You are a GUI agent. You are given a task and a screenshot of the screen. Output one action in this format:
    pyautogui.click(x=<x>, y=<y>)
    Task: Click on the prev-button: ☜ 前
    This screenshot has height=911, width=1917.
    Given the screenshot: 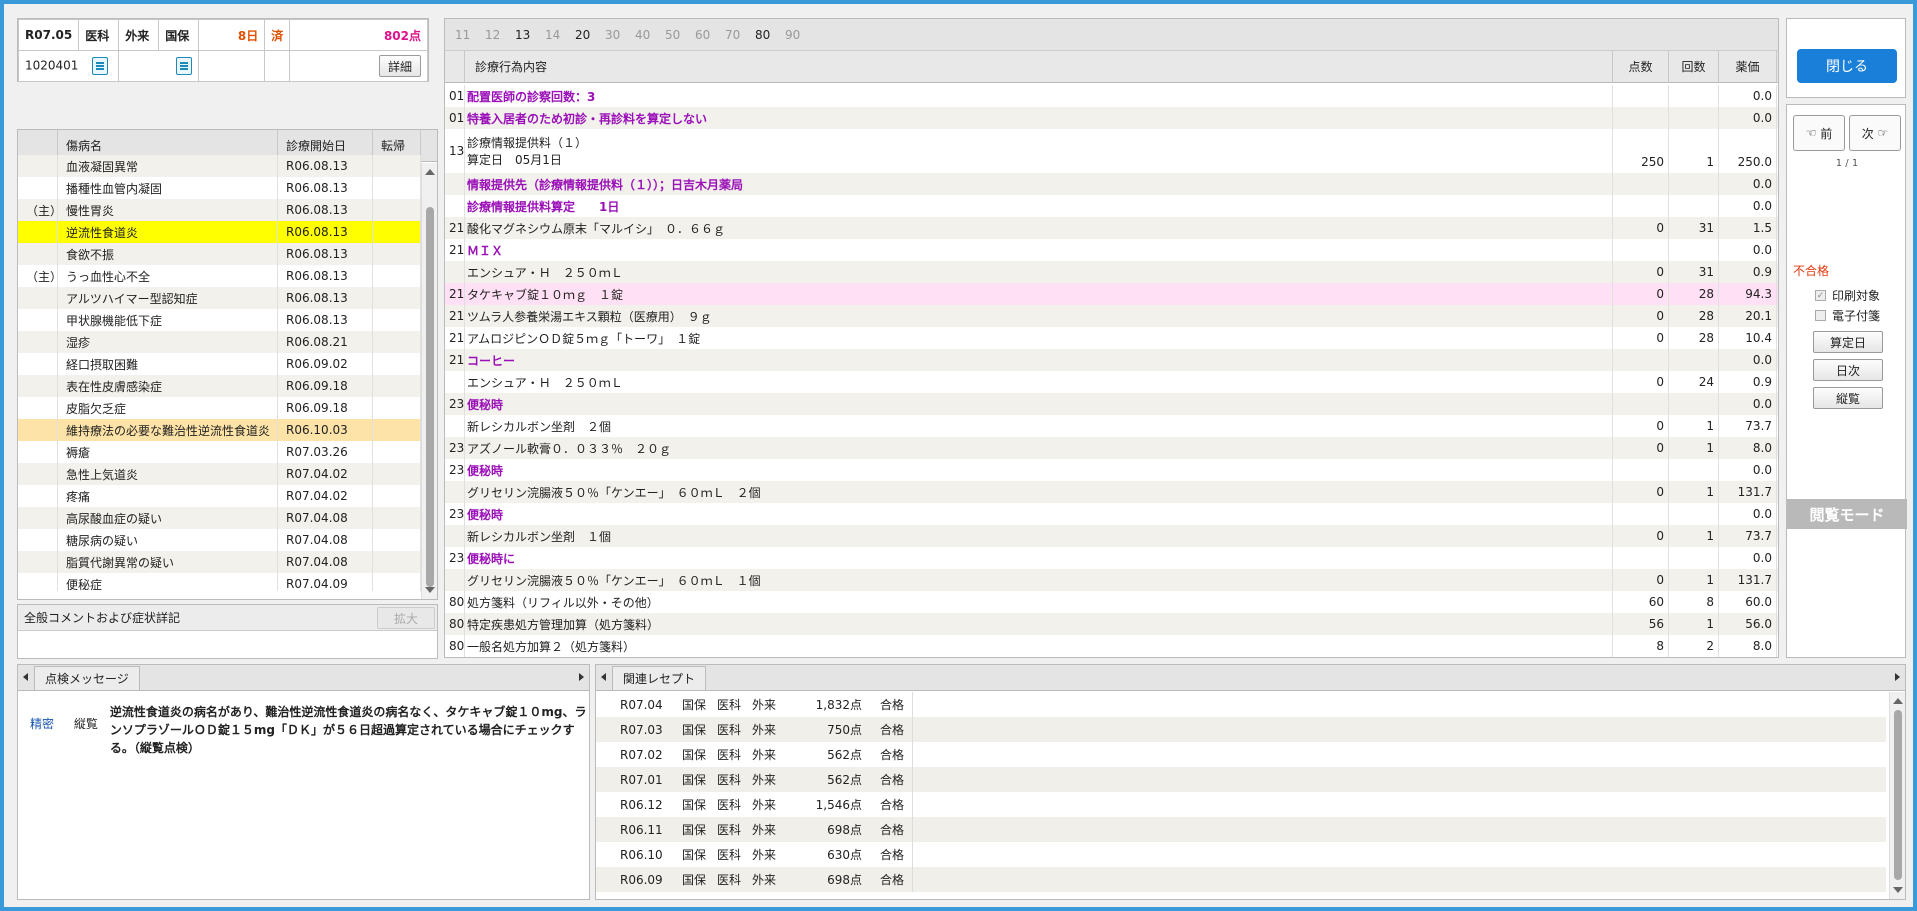 What is the action you would take?
    pyautogui.click(x=1819, y=133)
    